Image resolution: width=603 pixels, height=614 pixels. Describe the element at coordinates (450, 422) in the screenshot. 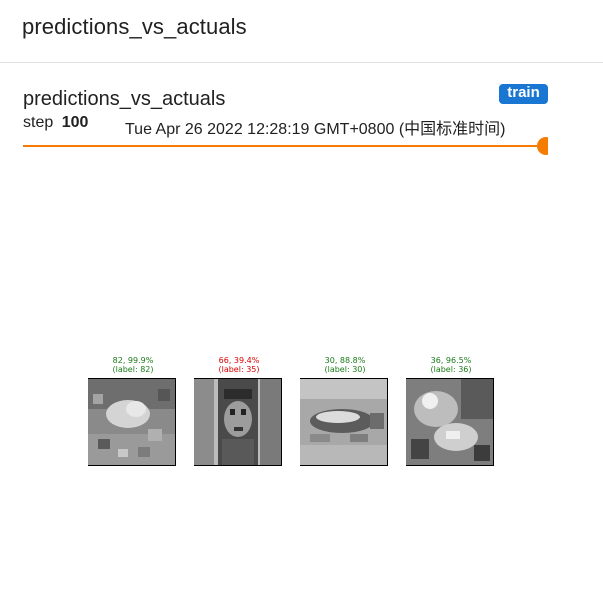

I see `sample-image-hamster` at that location.